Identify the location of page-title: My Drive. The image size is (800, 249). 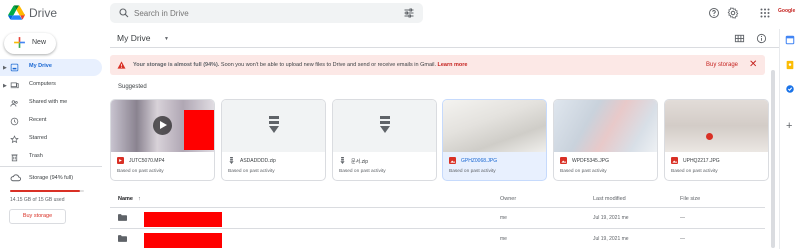
(134, 38).